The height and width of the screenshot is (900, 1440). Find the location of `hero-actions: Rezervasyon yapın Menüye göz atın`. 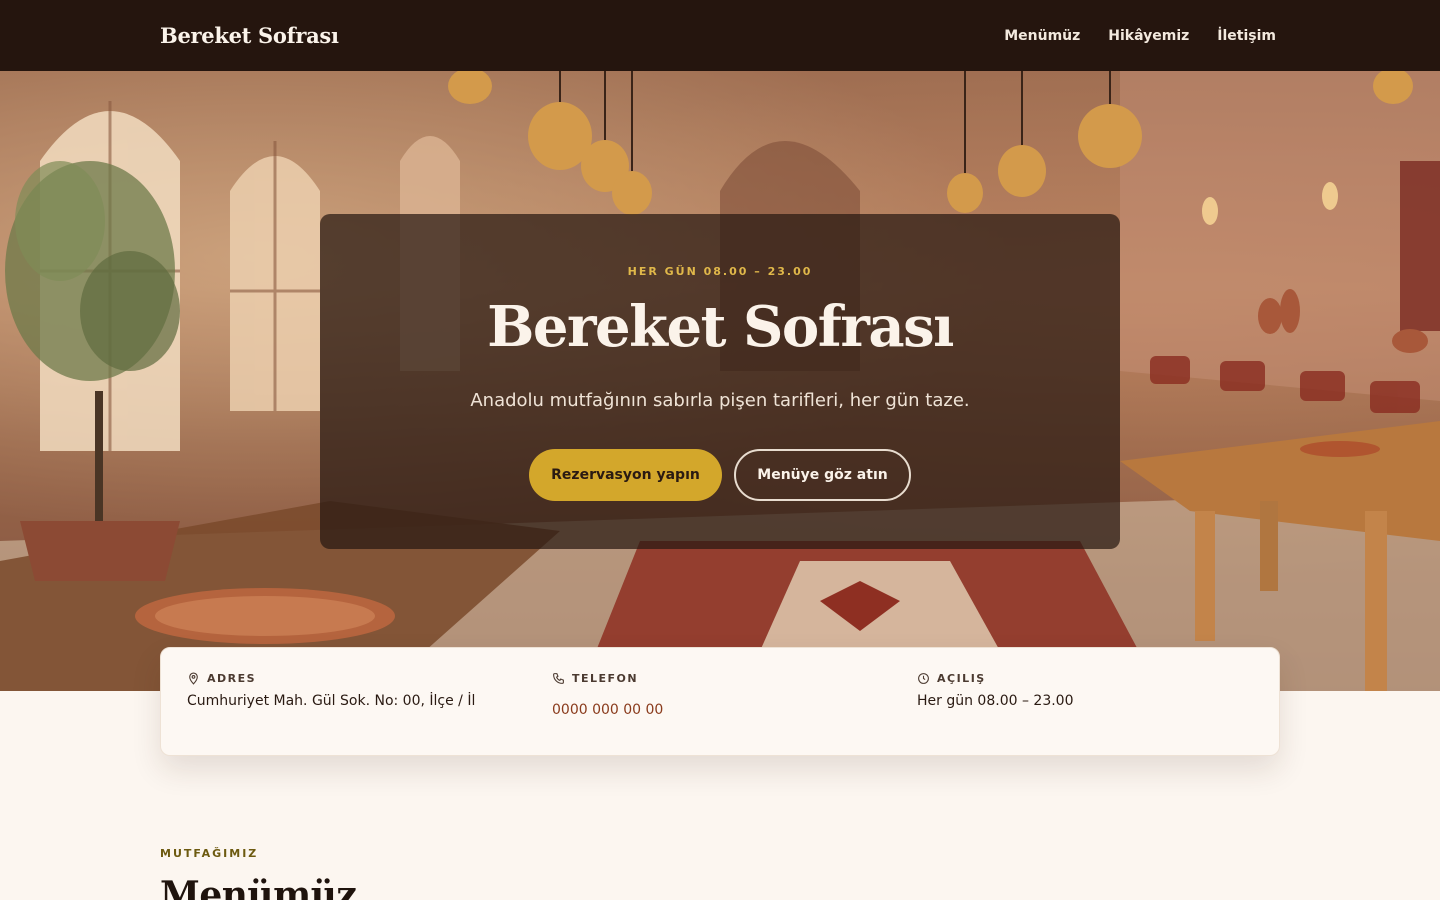

hero-actions: Rezervasyon yapın Menüye göz atın is located at coordinates (720, 475).